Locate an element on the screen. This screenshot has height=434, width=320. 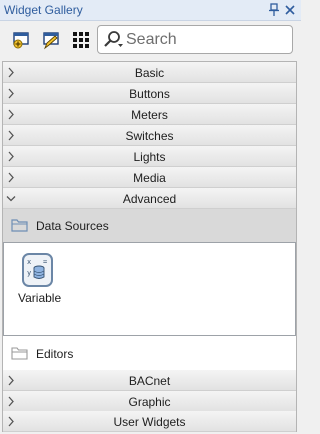
category-label: Graphic is located at coordinates (149, 402).